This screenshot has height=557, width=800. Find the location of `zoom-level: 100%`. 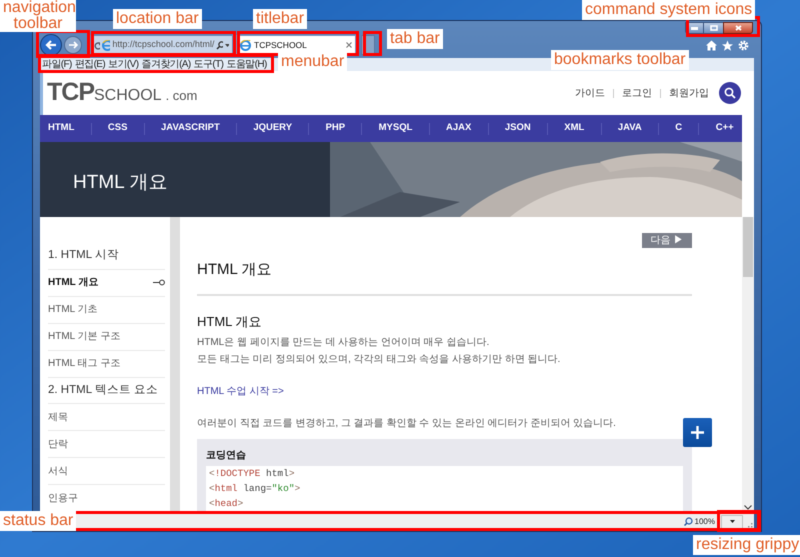

zoom-level: 100% is located at coordinates (704, 522).